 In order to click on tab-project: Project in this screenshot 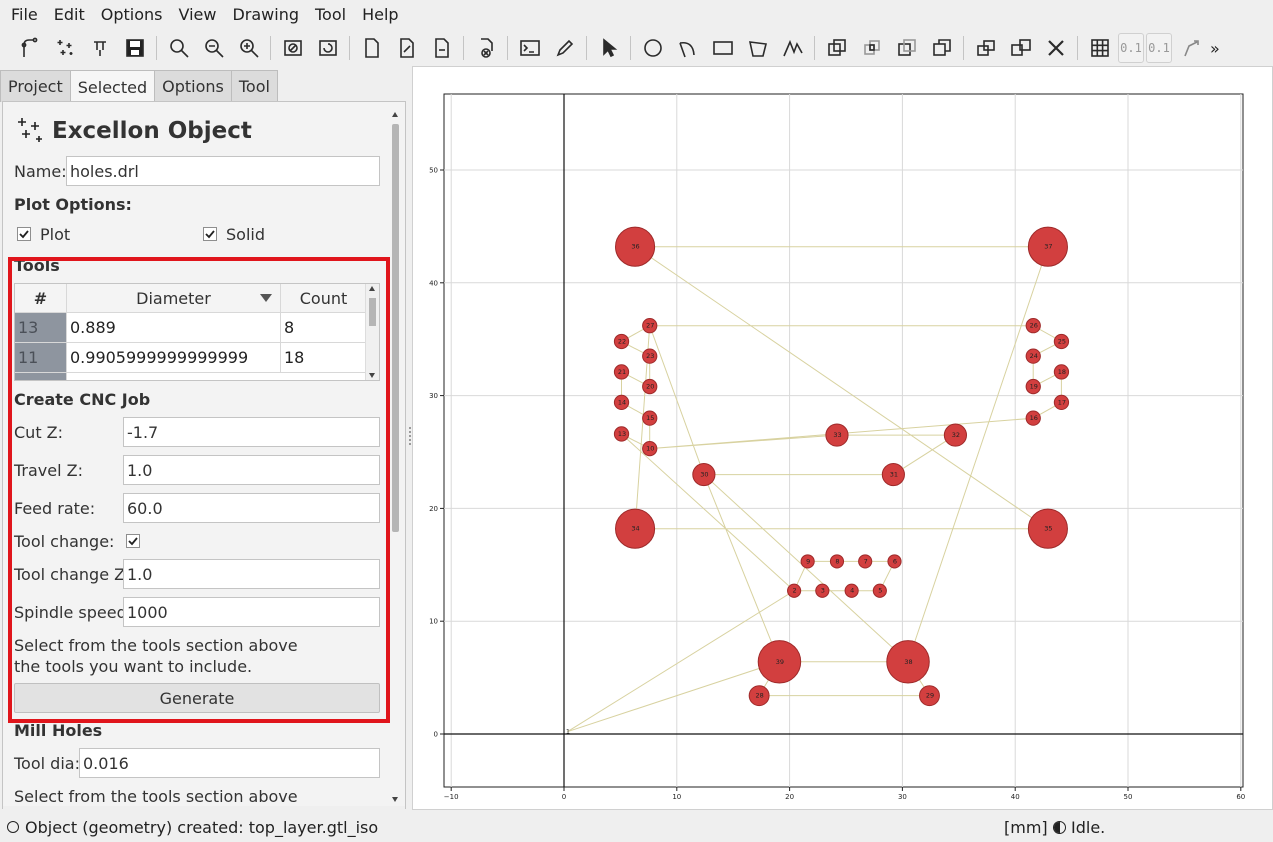, I will do `click(35, 86)`.